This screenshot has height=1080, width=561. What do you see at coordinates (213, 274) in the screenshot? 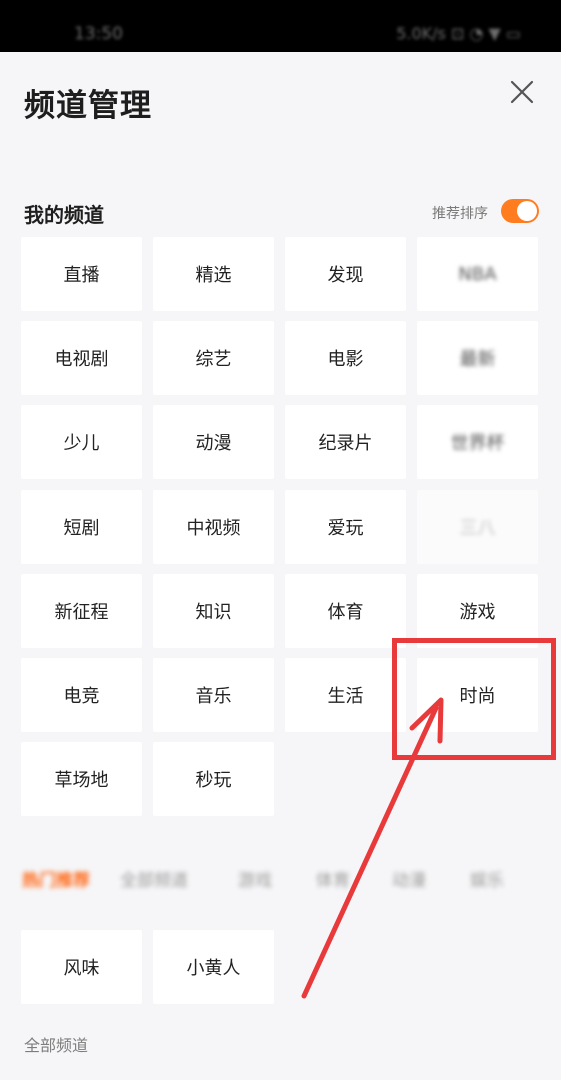
I see `channel-tile: 精选` at bounding box center [213, 274].